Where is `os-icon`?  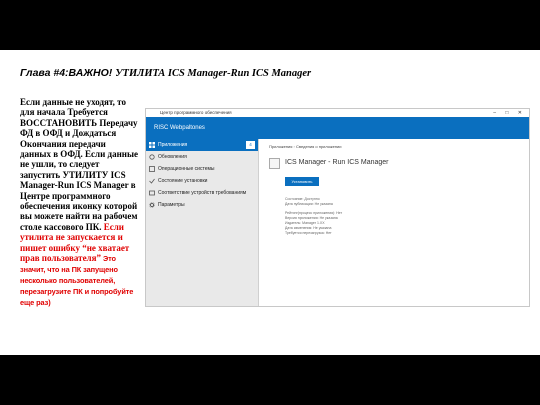 os-icon is located at coordinates (152, 169).